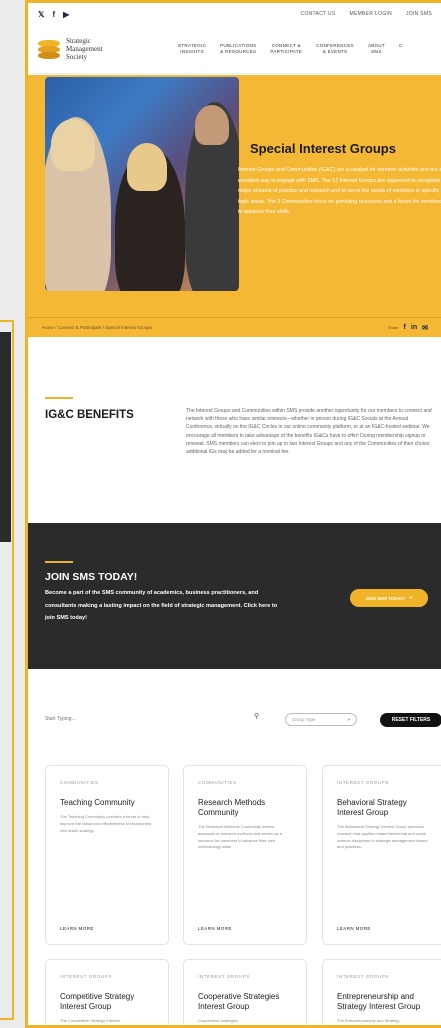 The height and width of the screenshot is (1028, 441). I want to click on card-title: Research Methods Community, so click(245, 808).